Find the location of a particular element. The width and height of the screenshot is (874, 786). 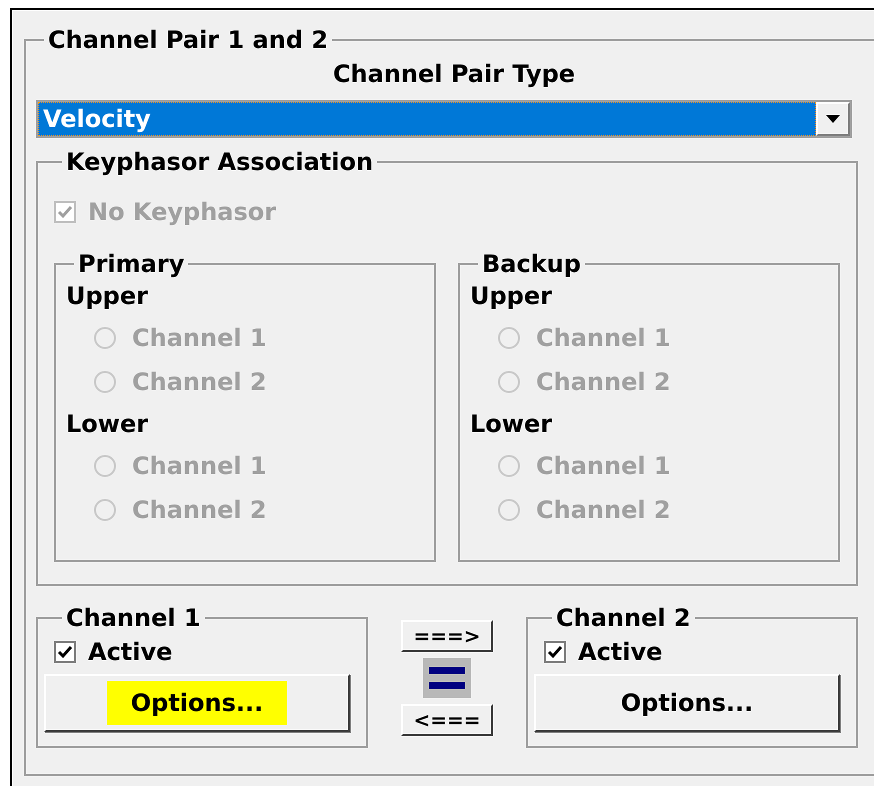

group-title: Channel 2 is located at coordinates (623, 618).